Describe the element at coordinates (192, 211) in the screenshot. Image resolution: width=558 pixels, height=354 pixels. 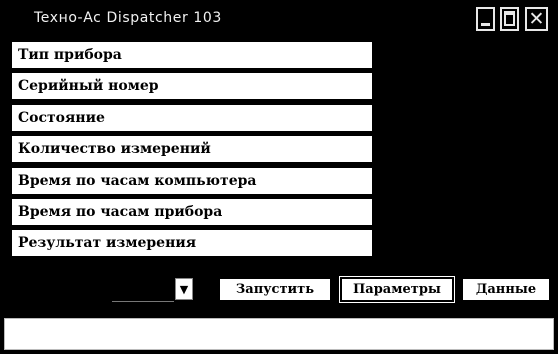
I see `field-device-time: Время по часам прибора` at that location.